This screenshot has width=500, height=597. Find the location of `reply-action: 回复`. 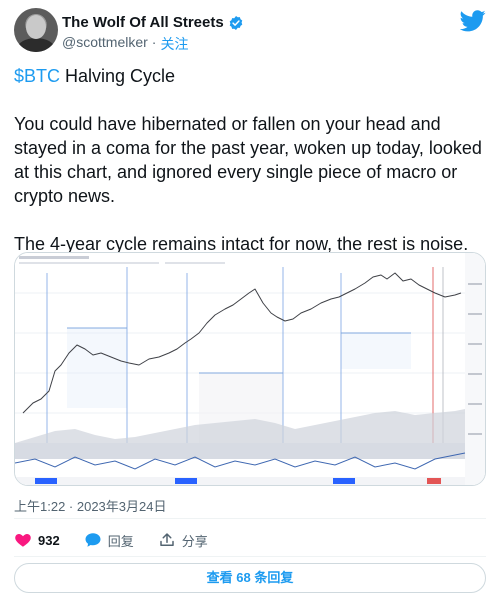

reply-action: 回复 is located at coordinates (109, 540).